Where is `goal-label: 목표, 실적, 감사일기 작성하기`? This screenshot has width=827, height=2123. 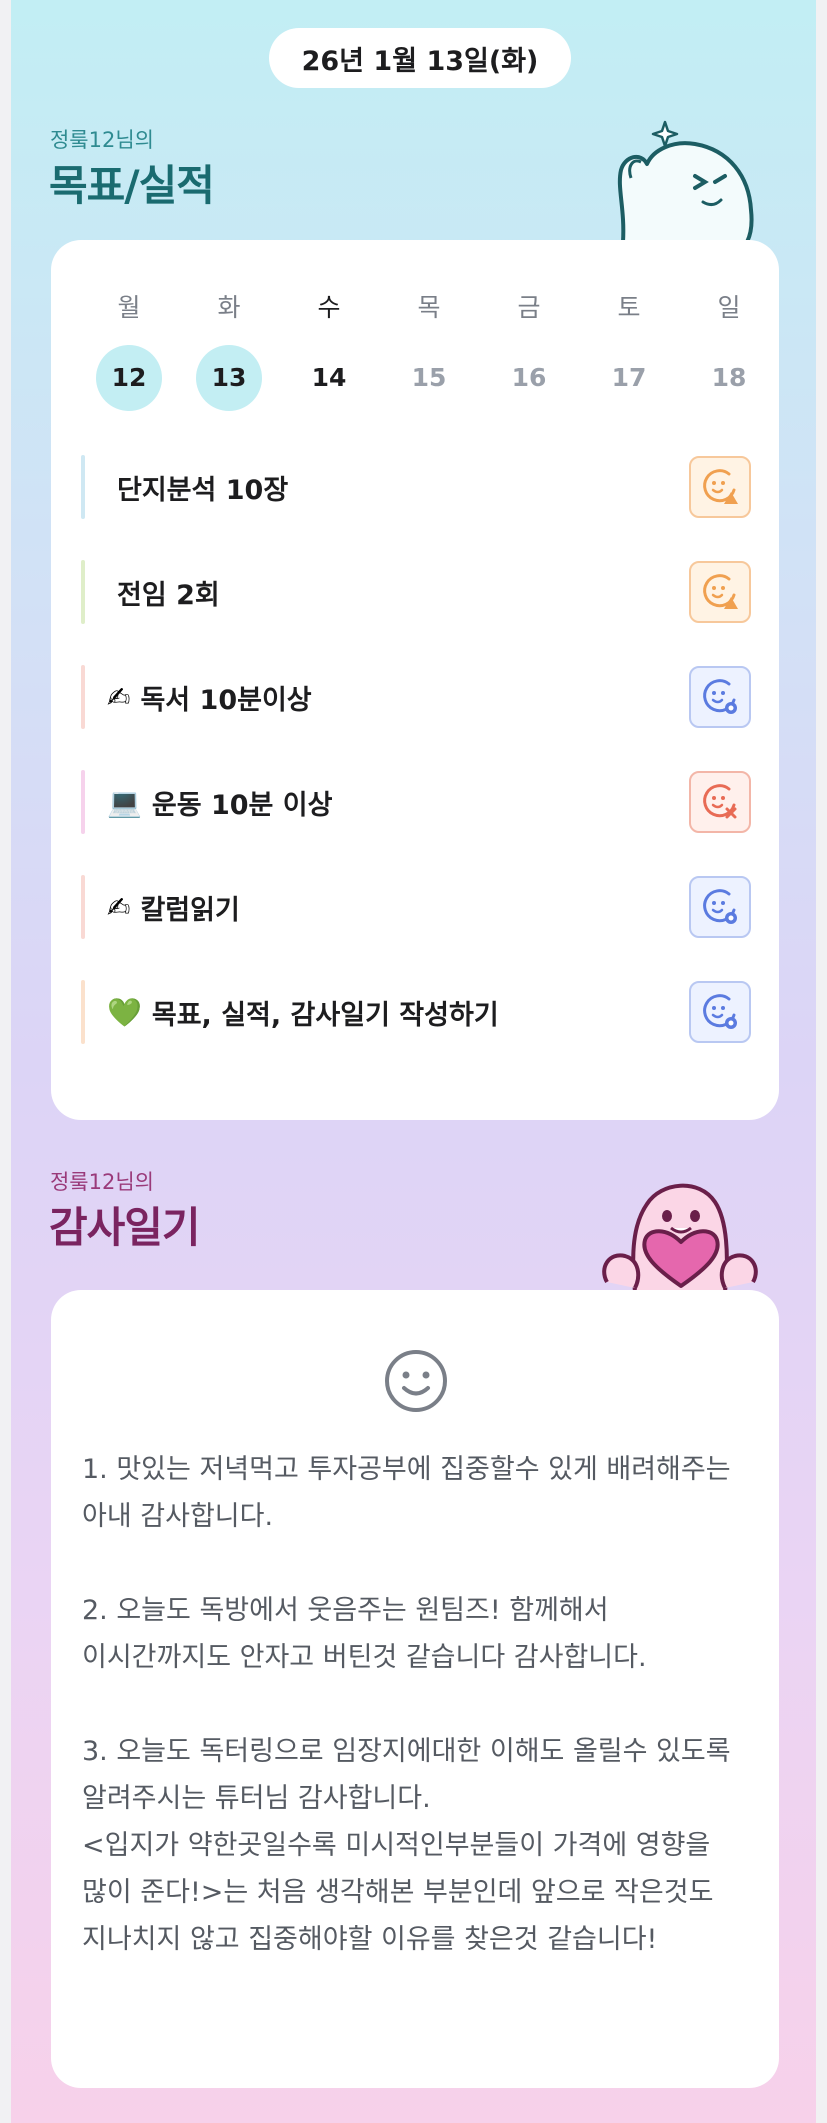 goal-label: 목표, 실적, 감사일기 작성하기 is located at coordinates (325, 1015).